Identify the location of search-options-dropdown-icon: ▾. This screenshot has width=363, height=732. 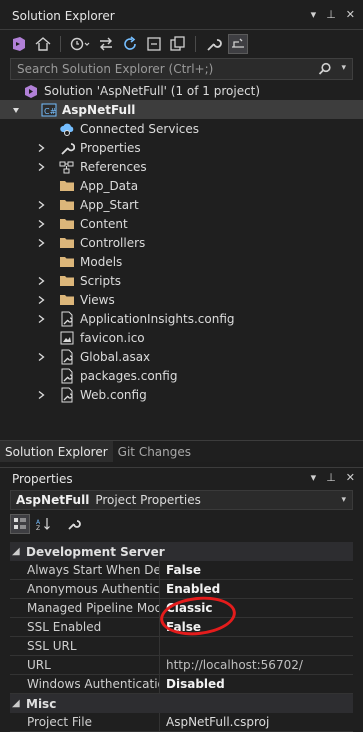
(343, 68).